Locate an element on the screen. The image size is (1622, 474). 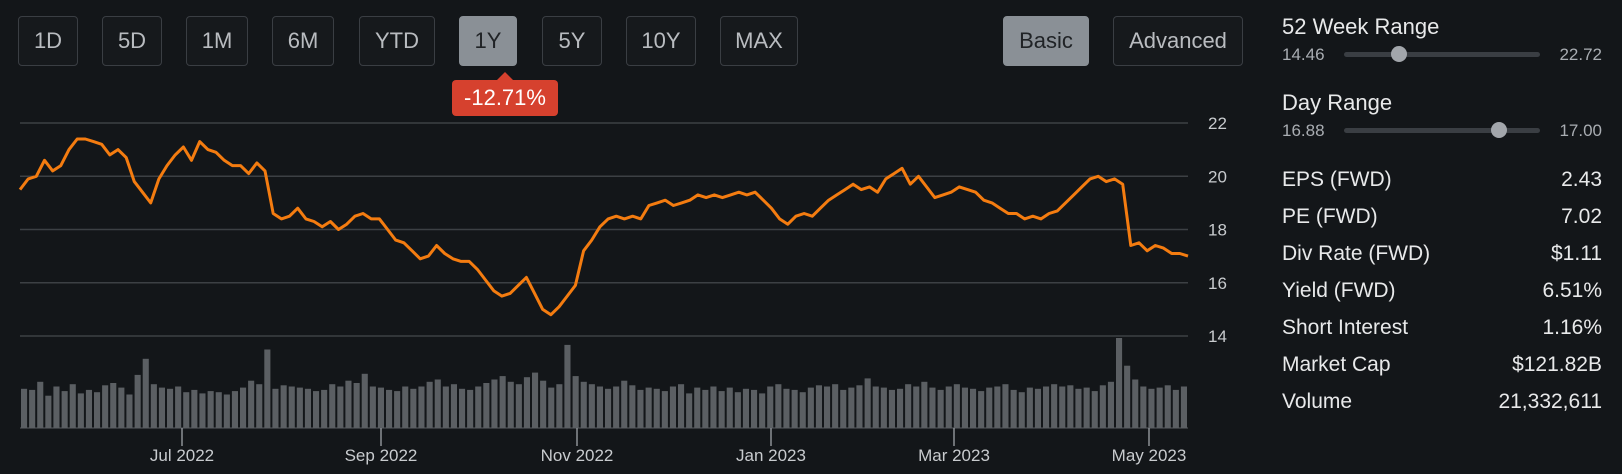
y-tick-label: 16 is located at coordinates (1217, 283).